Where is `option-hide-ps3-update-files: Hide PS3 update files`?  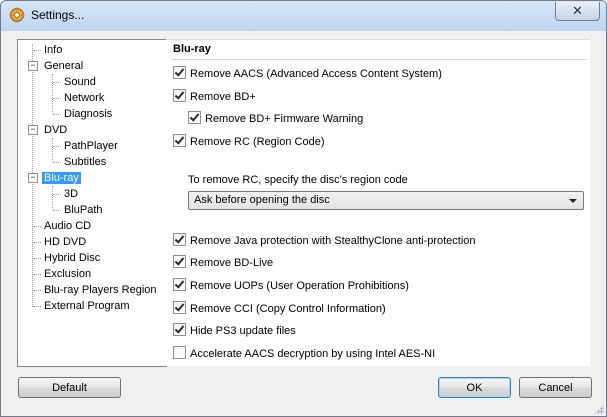
option-hide-ps3-update-files: Hide PS3 update files is located at coordinates (234, 331).